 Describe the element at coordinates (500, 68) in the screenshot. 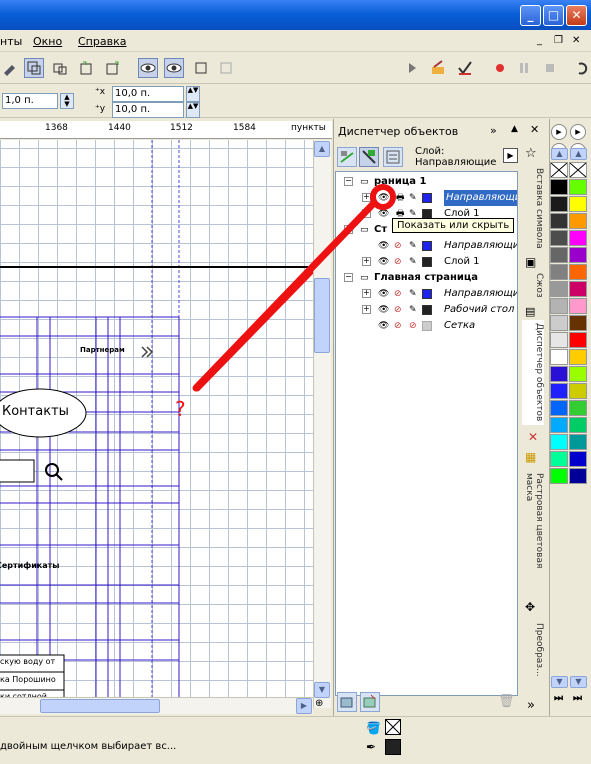

I see `record-icon` at that location.